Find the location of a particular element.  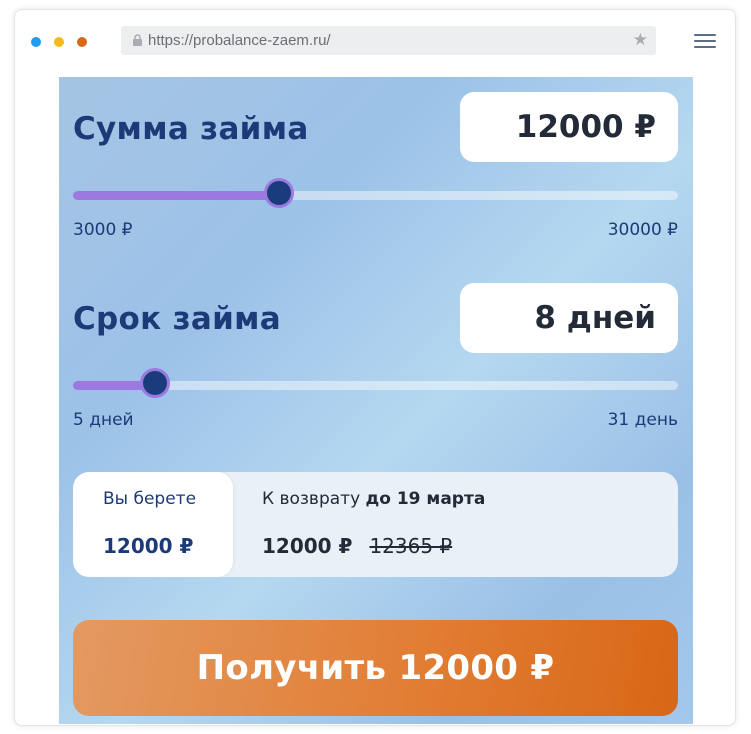

get-loan-button: Получить 12000 ₽ is located at coordinates (375, 668).